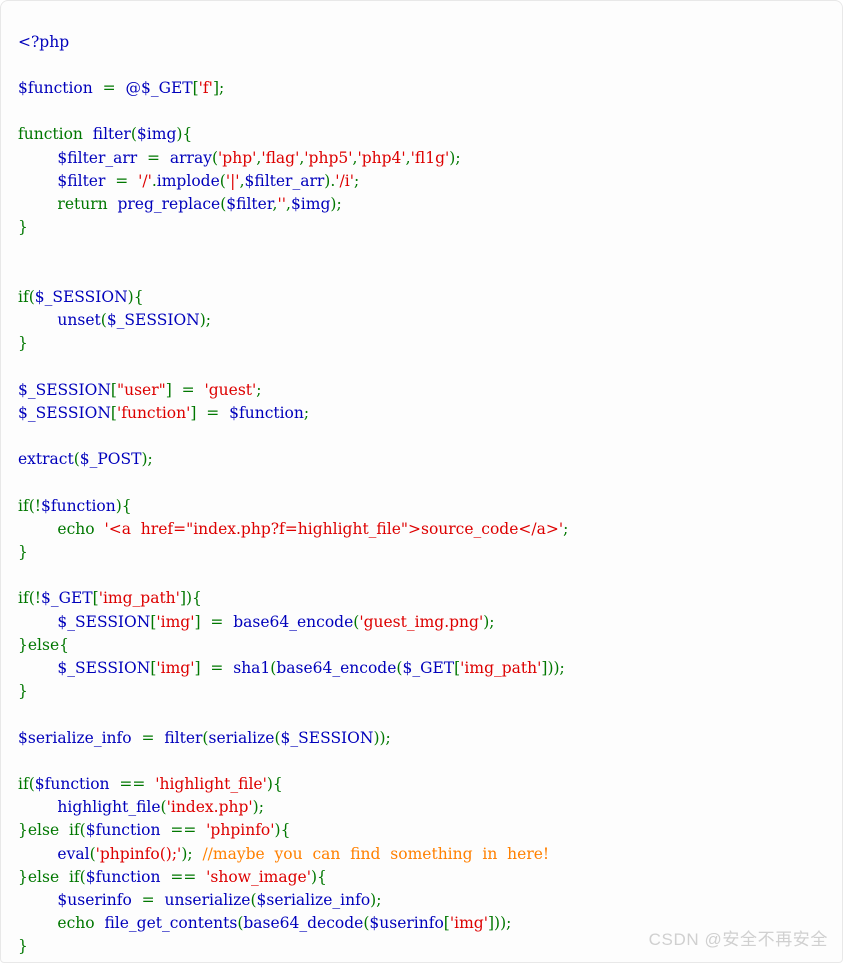 The image size is (843, 963). Describe the element at coordinates (73, 853) in the screenshot. I see `code-token-default: eval` at that location.